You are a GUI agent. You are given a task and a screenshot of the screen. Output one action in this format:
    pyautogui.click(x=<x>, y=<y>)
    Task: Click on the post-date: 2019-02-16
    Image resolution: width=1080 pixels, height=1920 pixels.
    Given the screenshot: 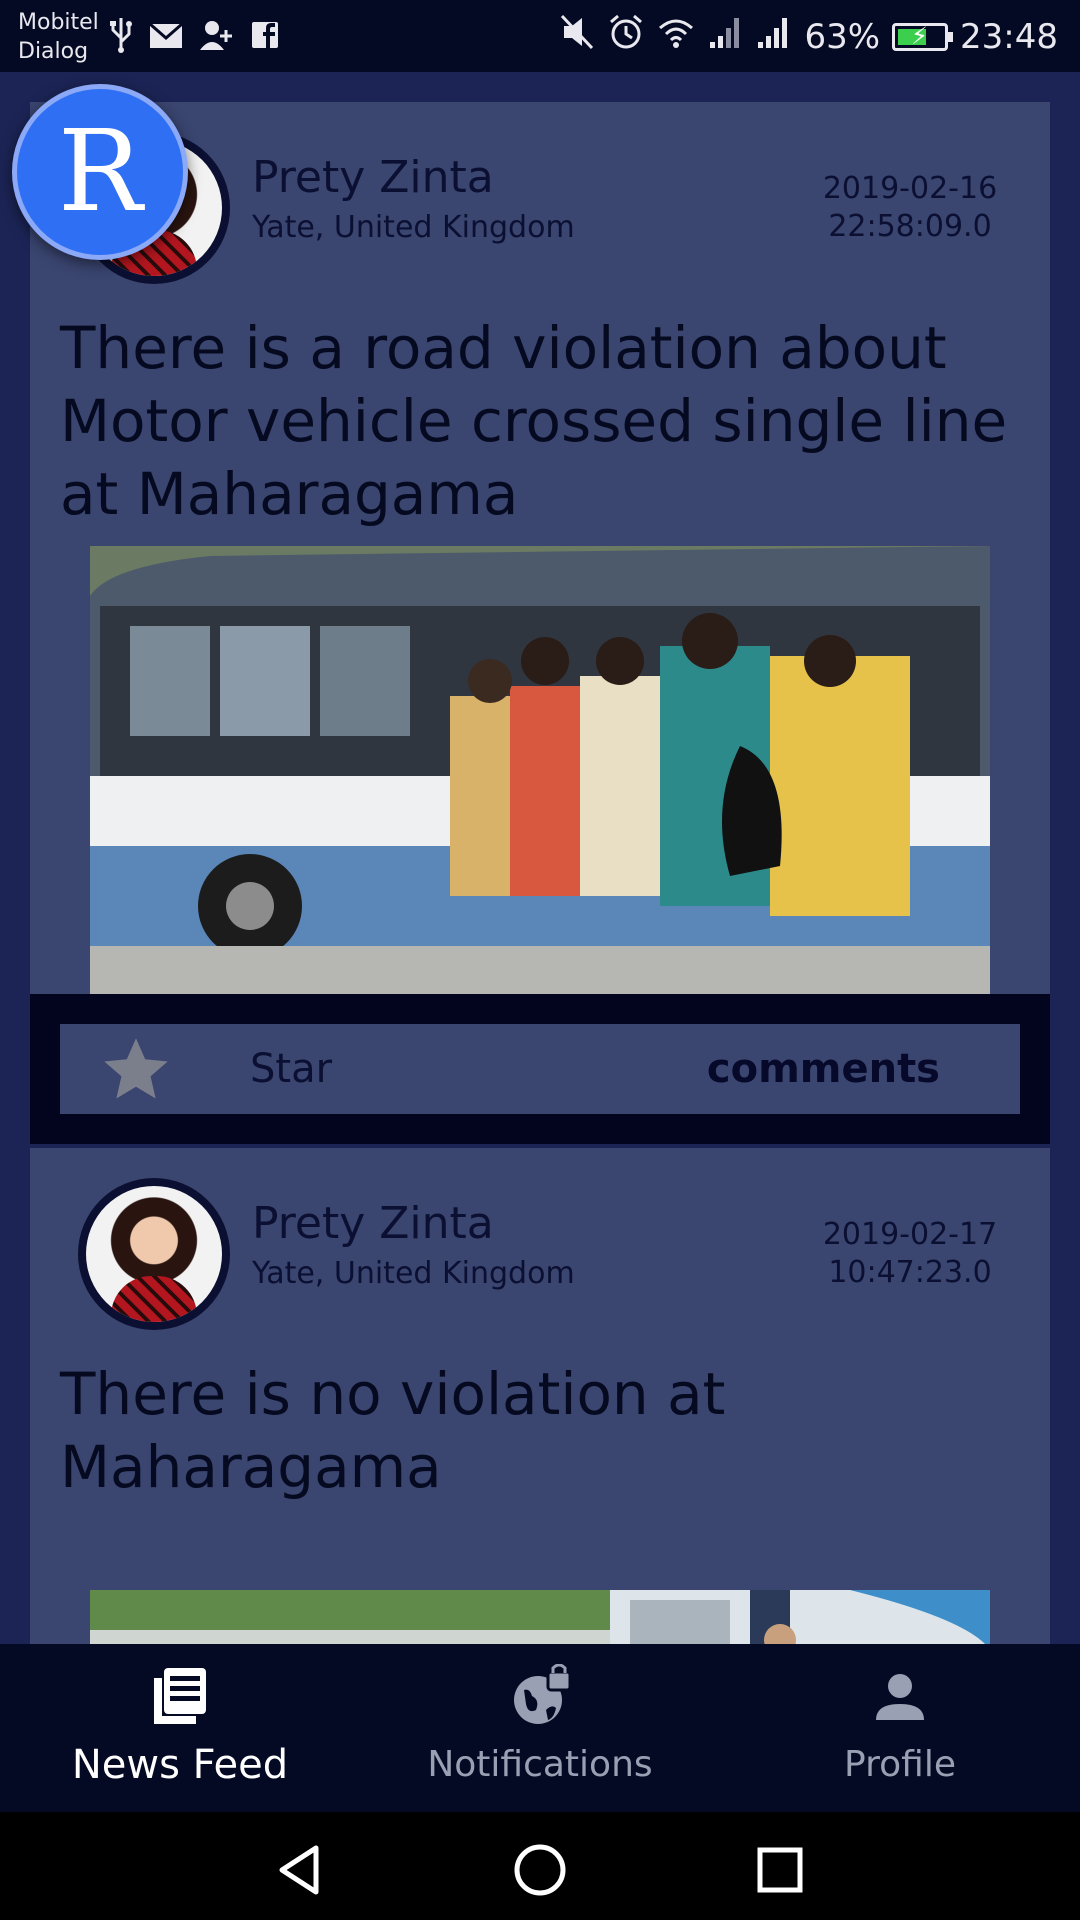 What is the action you would take?
    pyautogui.click(x=910, y=188)
    